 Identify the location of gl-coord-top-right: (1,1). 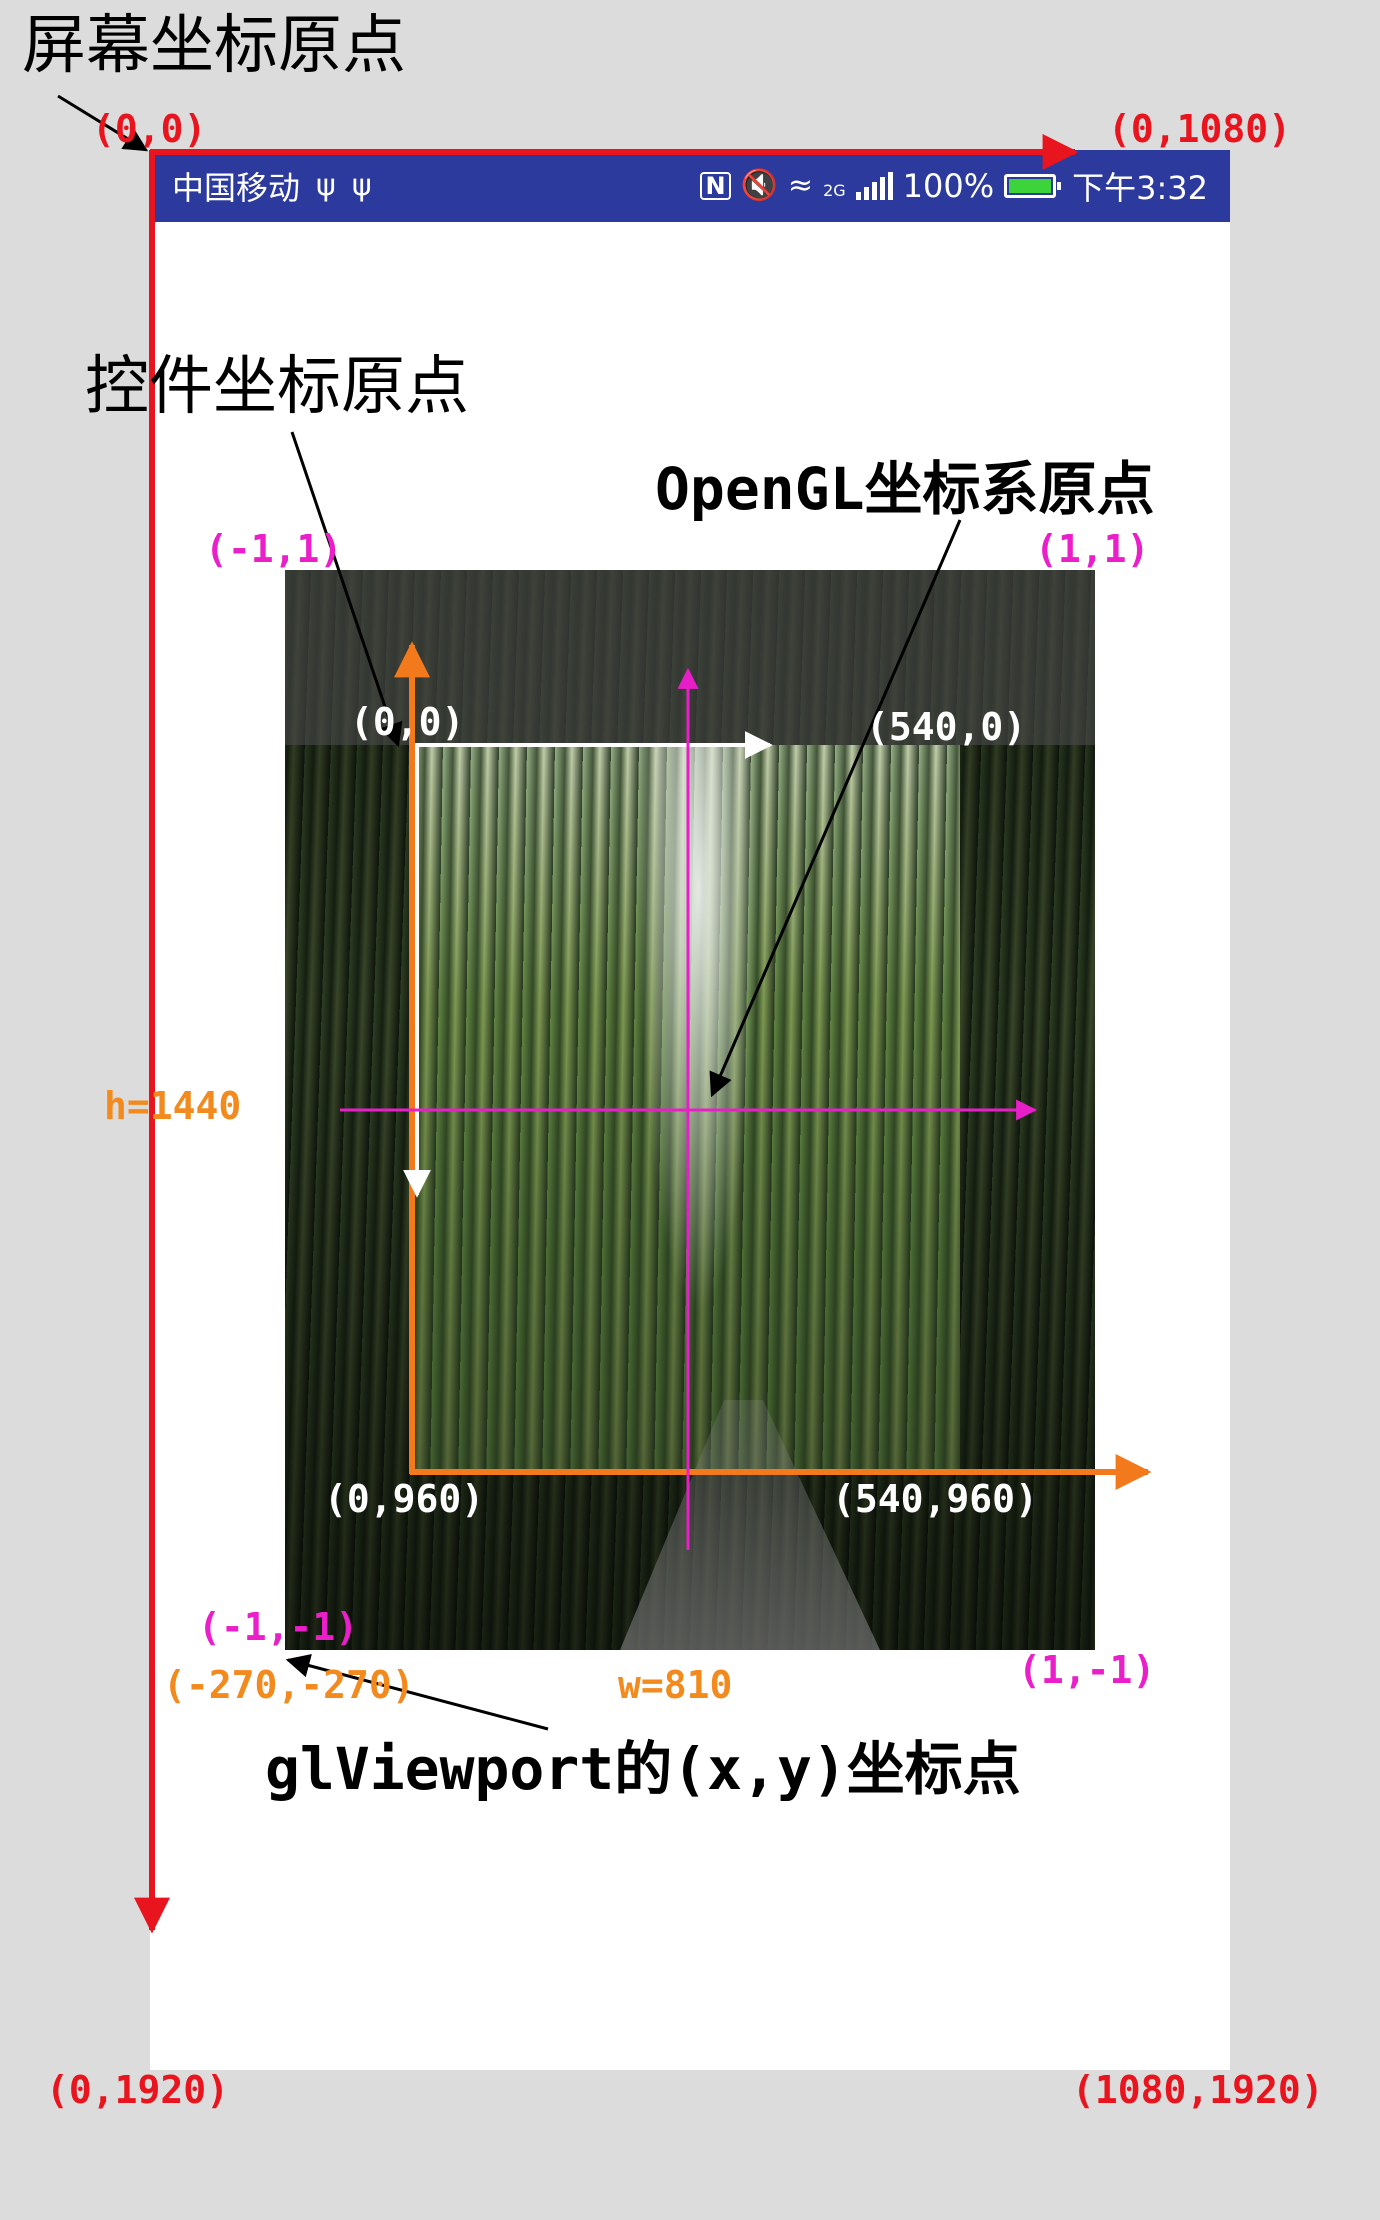
(1092, 549).